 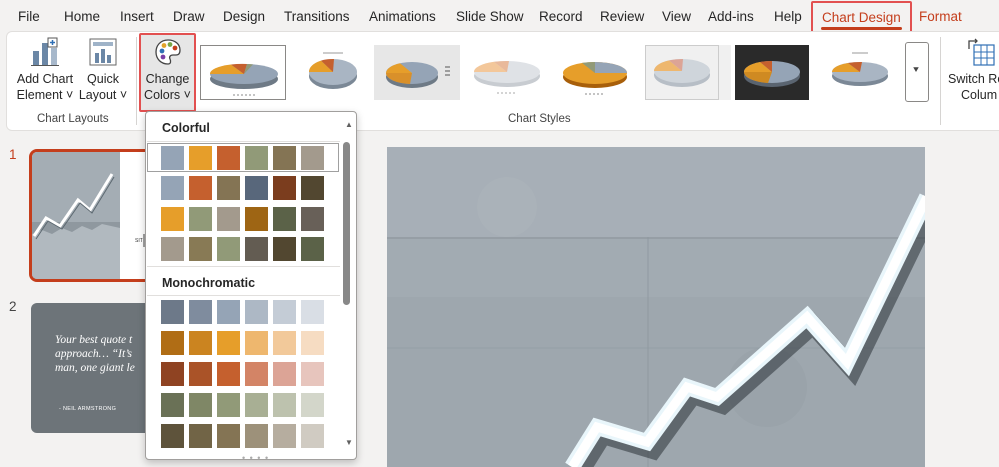 What do you see at coordinates (346, 223) in the screenshot?
I see `scrollbar-thumb` at bounding box center [346, 223].